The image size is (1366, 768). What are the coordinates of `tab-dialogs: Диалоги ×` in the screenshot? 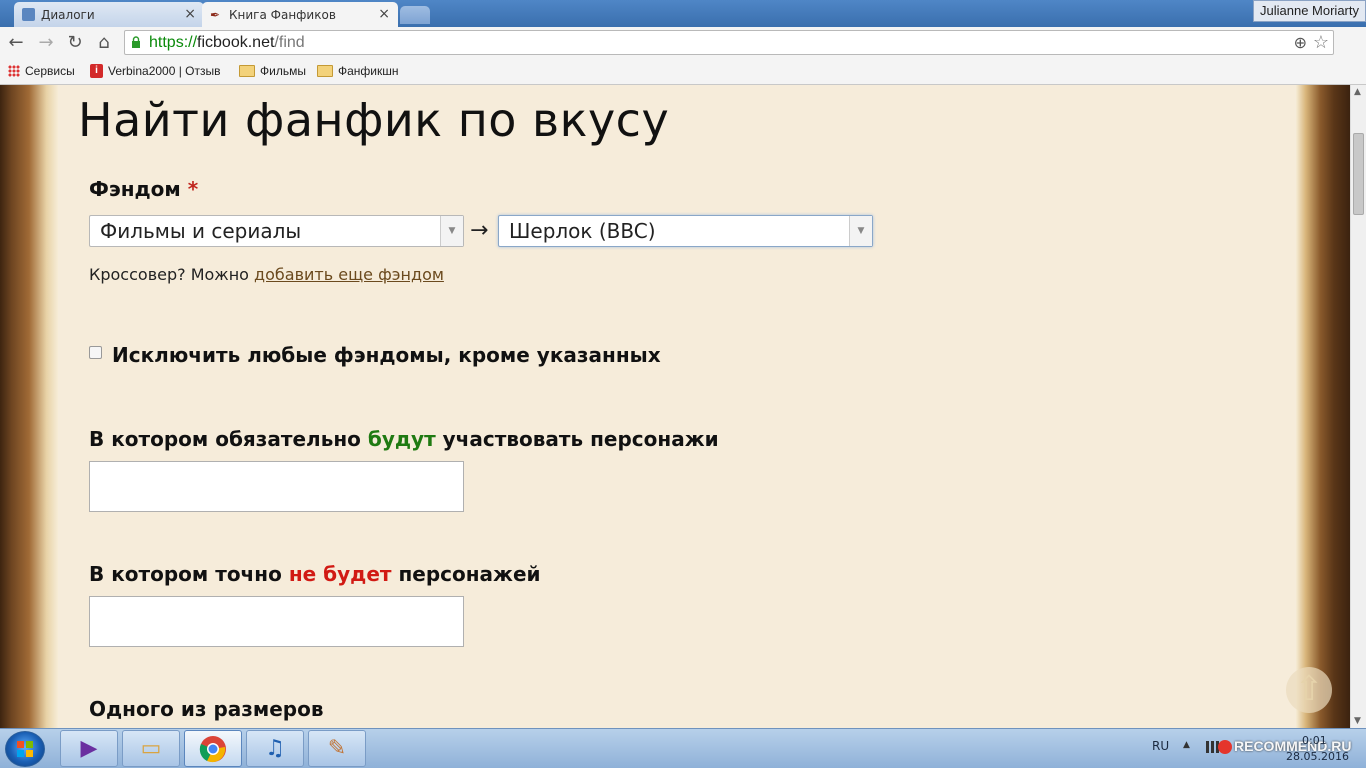 It's located at (109, 14).